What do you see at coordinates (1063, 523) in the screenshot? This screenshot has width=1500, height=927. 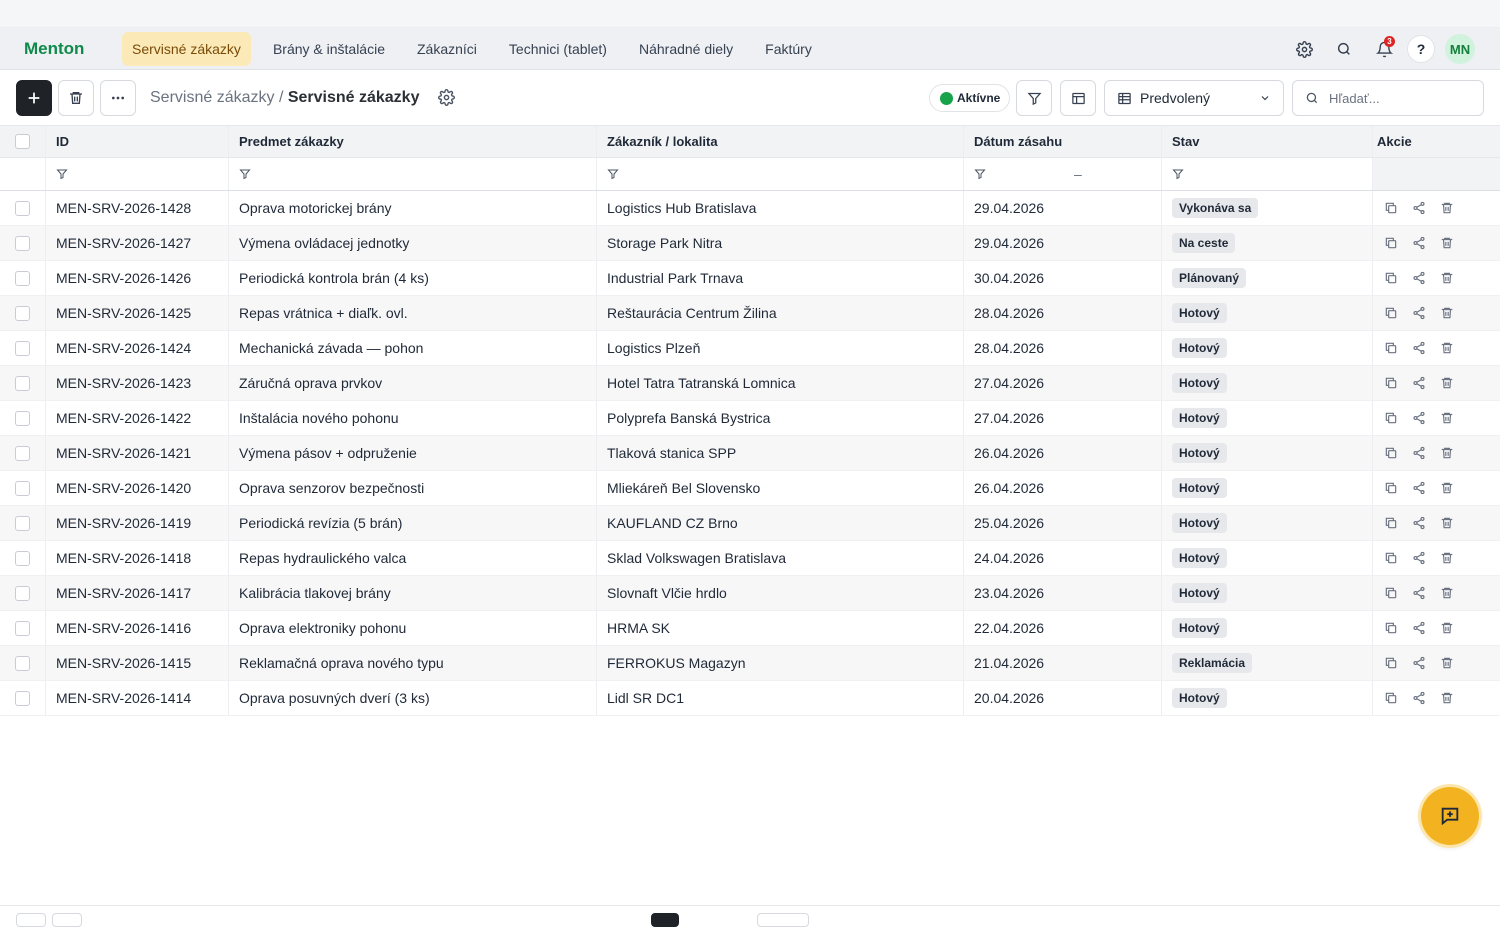 I see `cell-date: 25.04.2026` at bounding box center [1063, 523].